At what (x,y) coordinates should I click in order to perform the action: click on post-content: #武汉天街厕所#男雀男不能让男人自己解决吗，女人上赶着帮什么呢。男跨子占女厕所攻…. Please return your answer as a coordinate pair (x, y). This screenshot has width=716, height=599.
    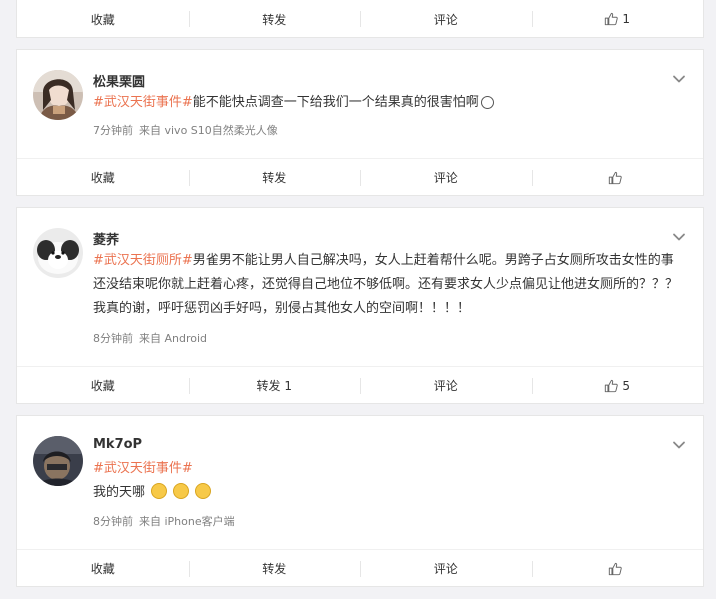
    Looking at the image, I should click on (389, 285).